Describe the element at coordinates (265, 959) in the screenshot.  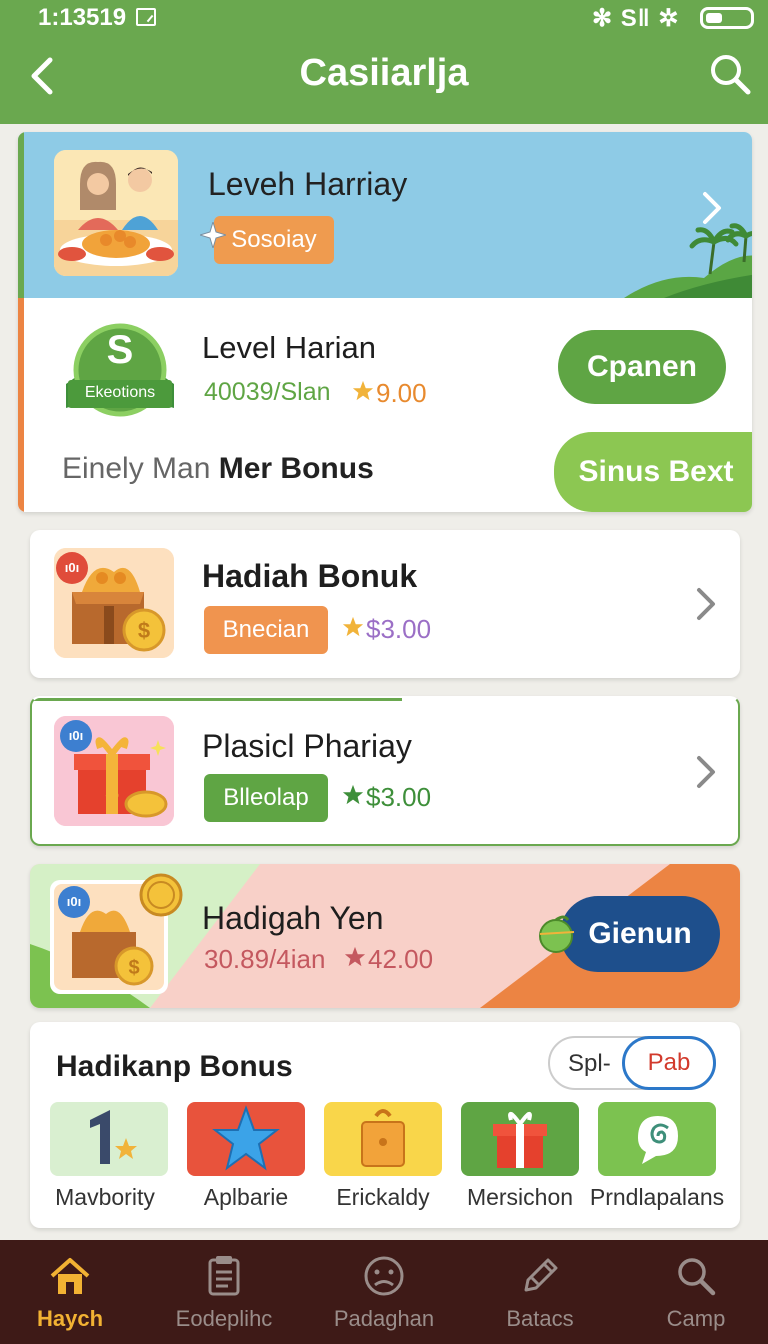
I see `promo-progress: 30.89/4ian` at that location.